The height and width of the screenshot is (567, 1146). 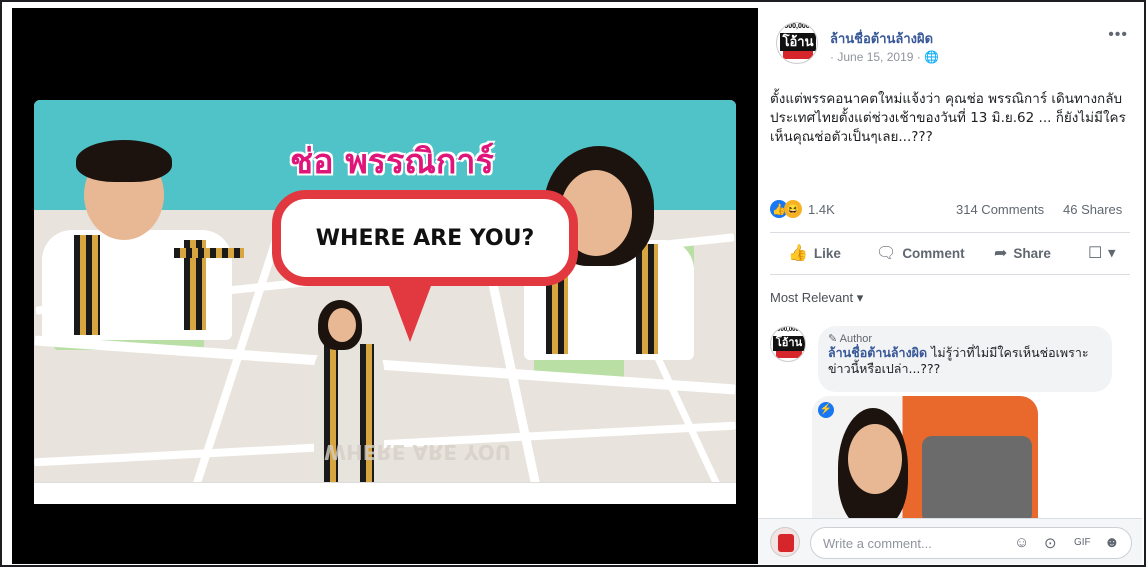 What do you see at coordinates (856, 339) in the screenshot?
I see `author-badge-label: Author` at bounding box center [856, 339].